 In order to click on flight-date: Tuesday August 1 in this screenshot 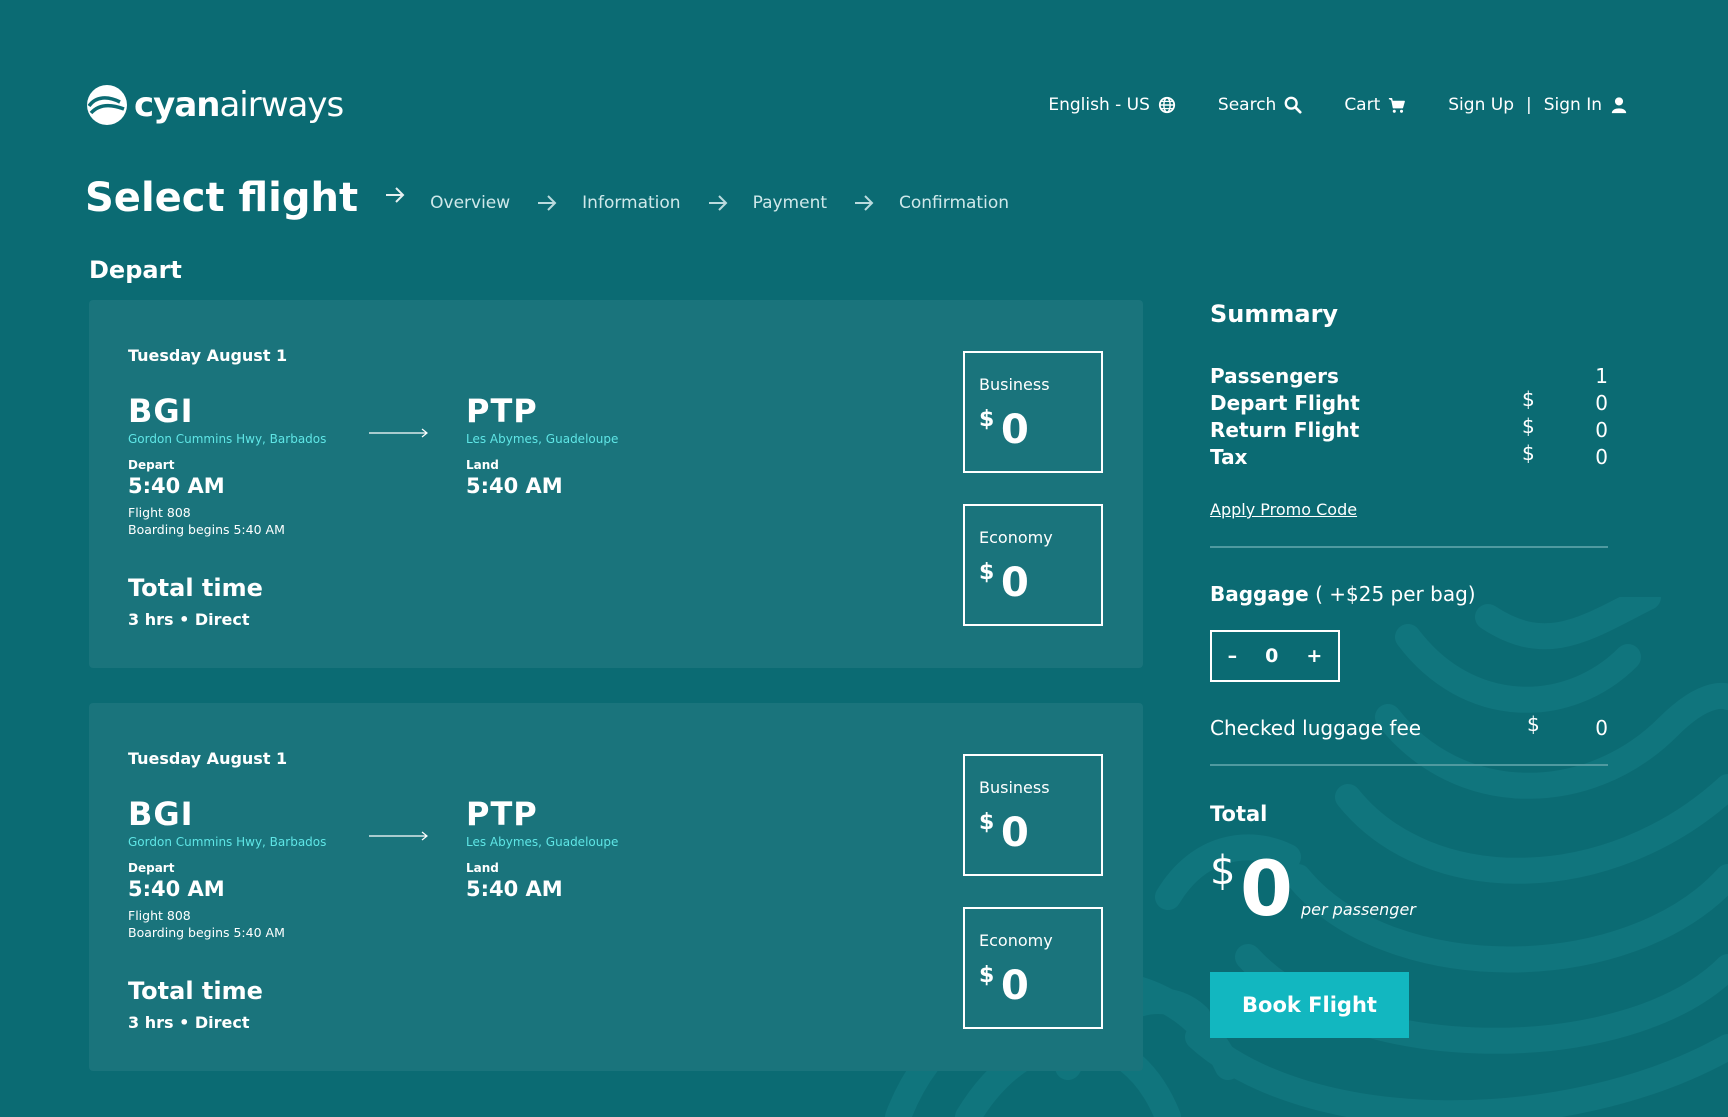, I will do `click(208, 758)`.